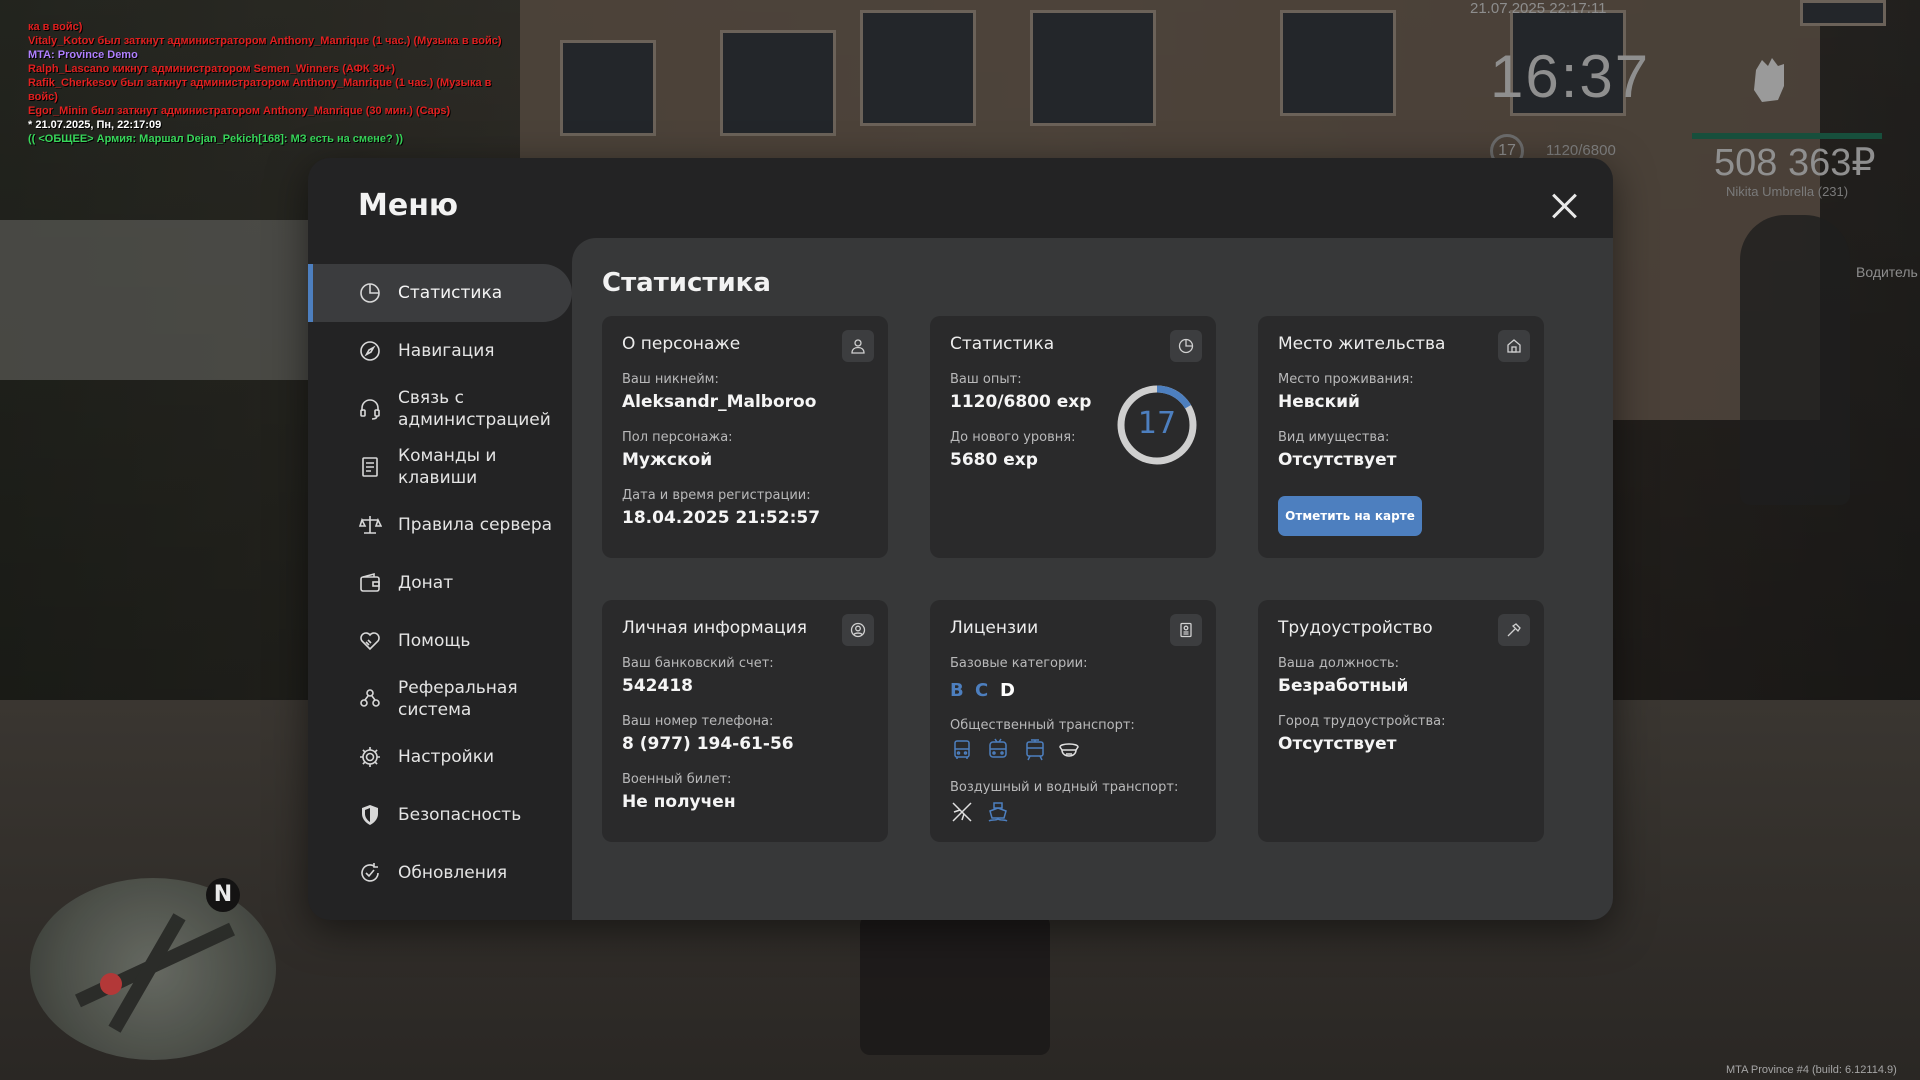 The width and height of the screenshot is (1920, 1080). I want to click on military-value: Не получен, so click(679, 802).